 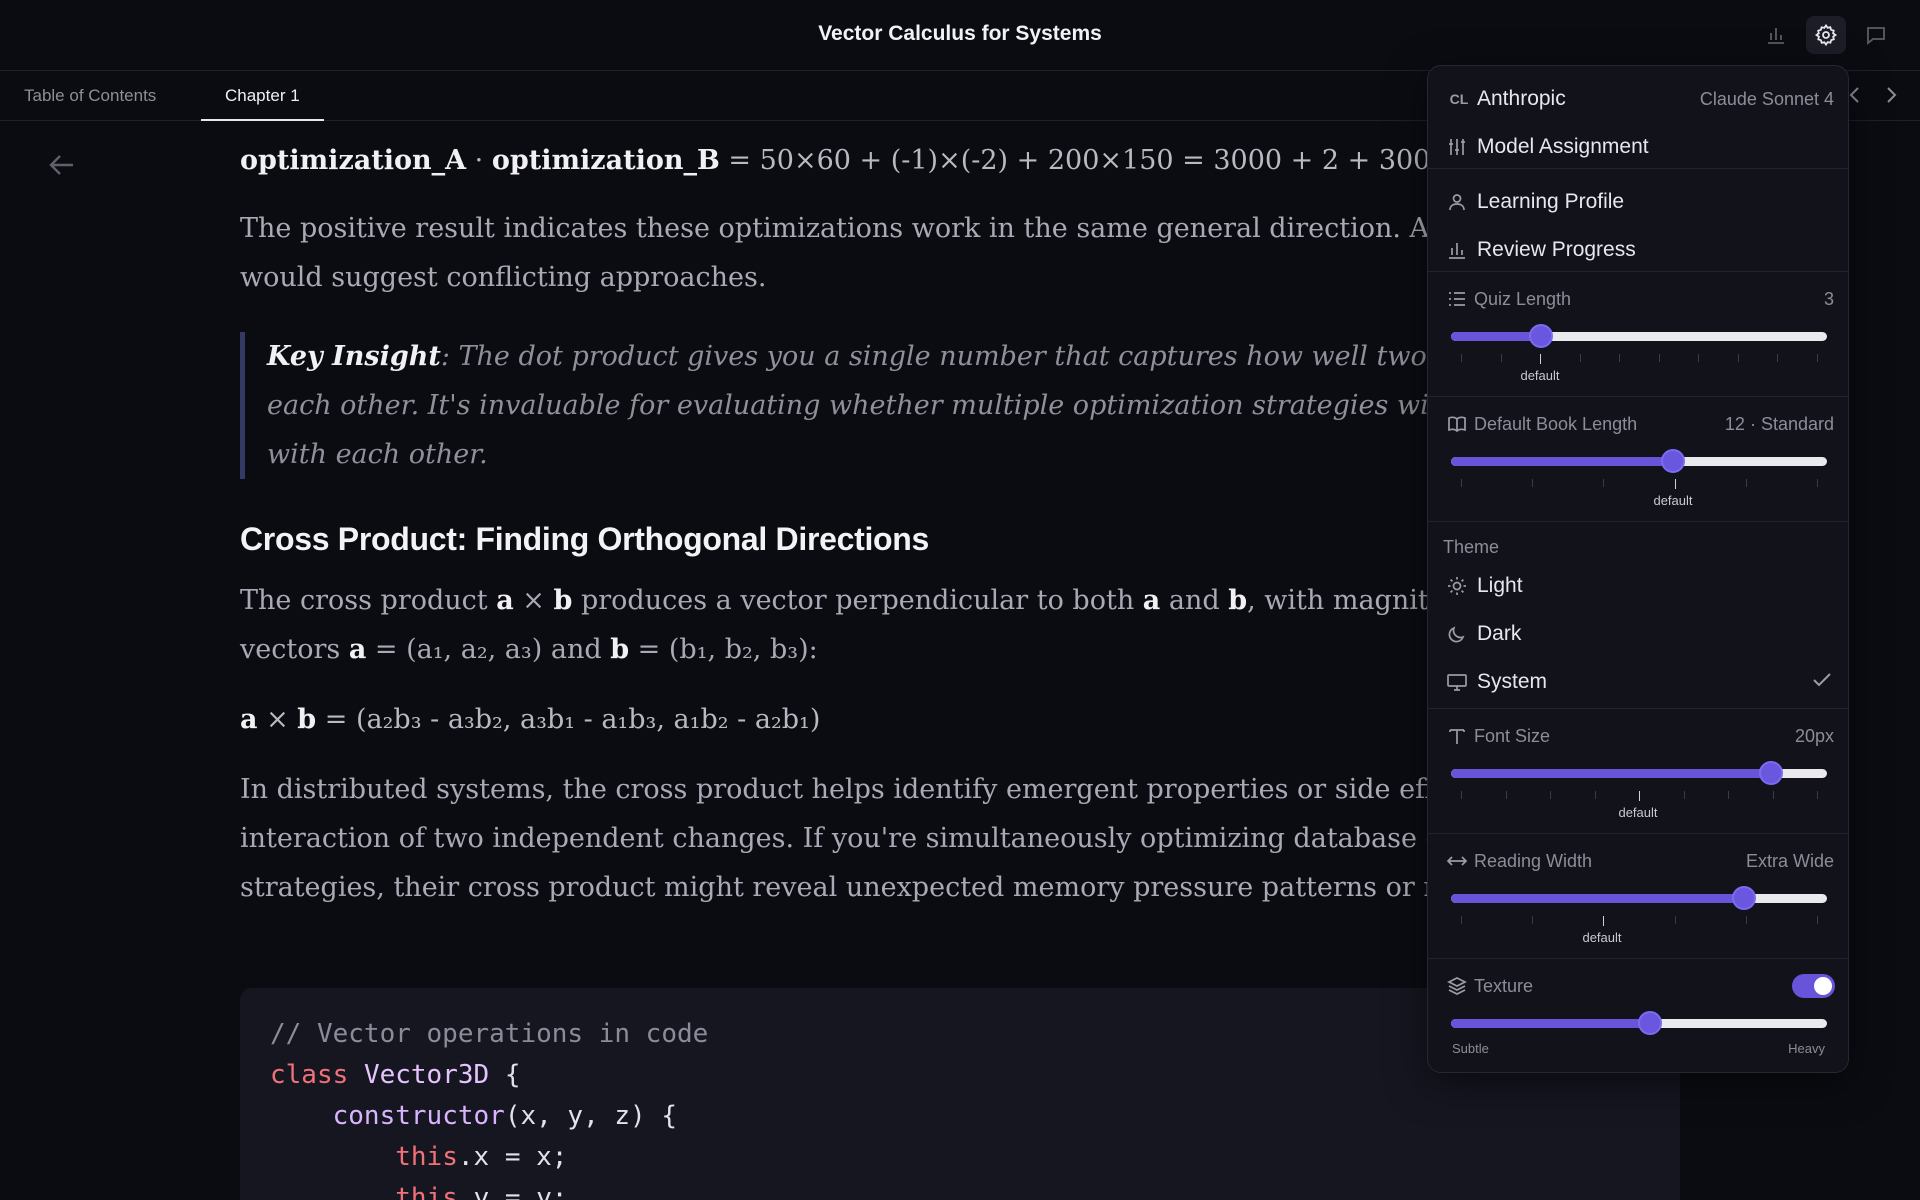 What do you see at coordinates (1638, 586) in the screenshot?
I see `theme-option-light: Light` at bounding box center [1638, 586].